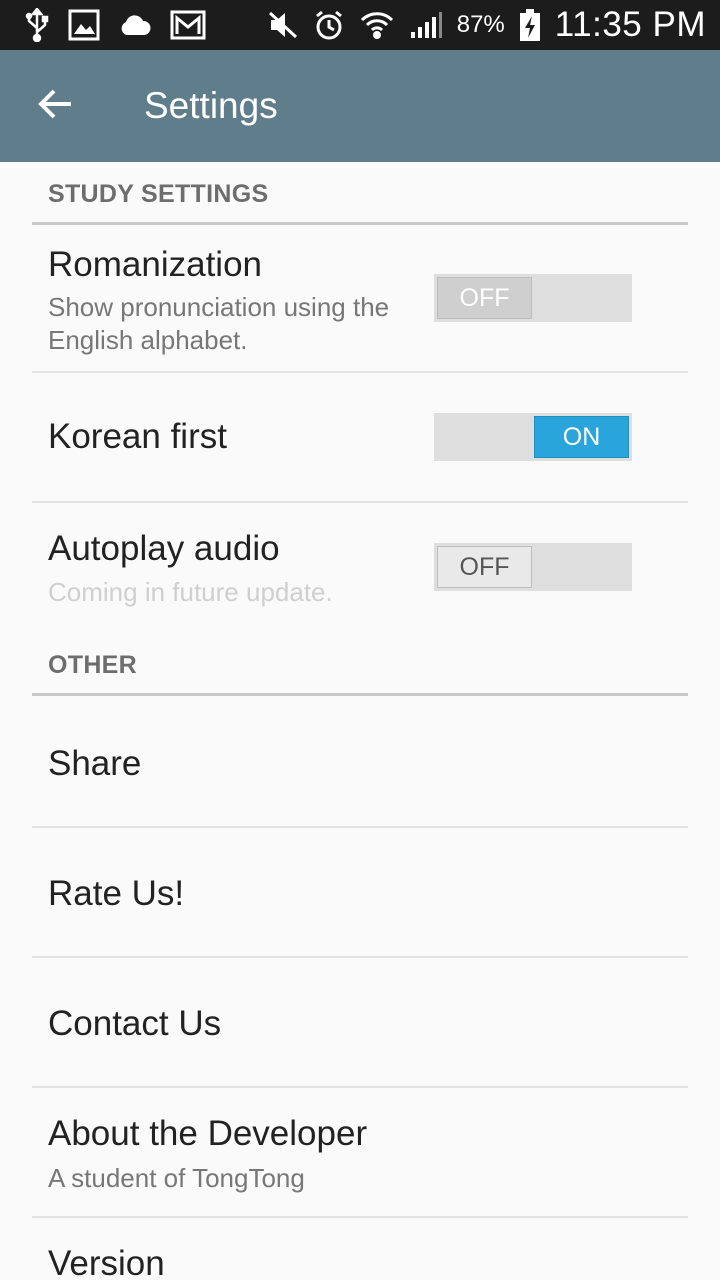 This screenshot has width=720, height=1280. I want to click on usb-icon, so click(37, 25).